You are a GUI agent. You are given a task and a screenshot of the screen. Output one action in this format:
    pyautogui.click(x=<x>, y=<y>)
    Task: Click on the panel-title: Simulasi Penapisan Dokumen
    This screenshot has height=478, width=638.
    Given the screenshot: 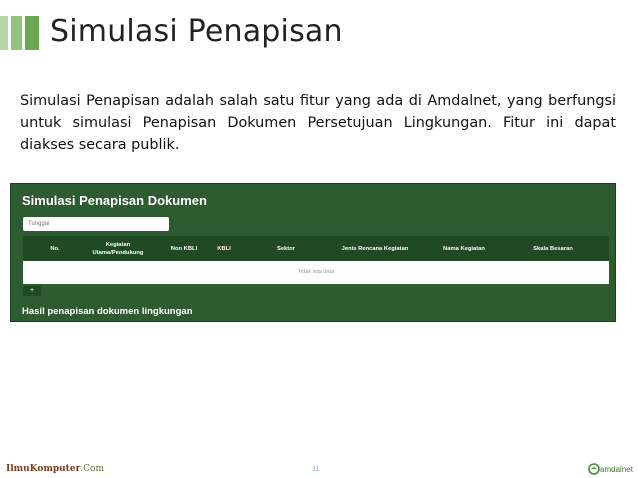 What is the action you would take?
    pyautogui.click(x=114, y=200)
    